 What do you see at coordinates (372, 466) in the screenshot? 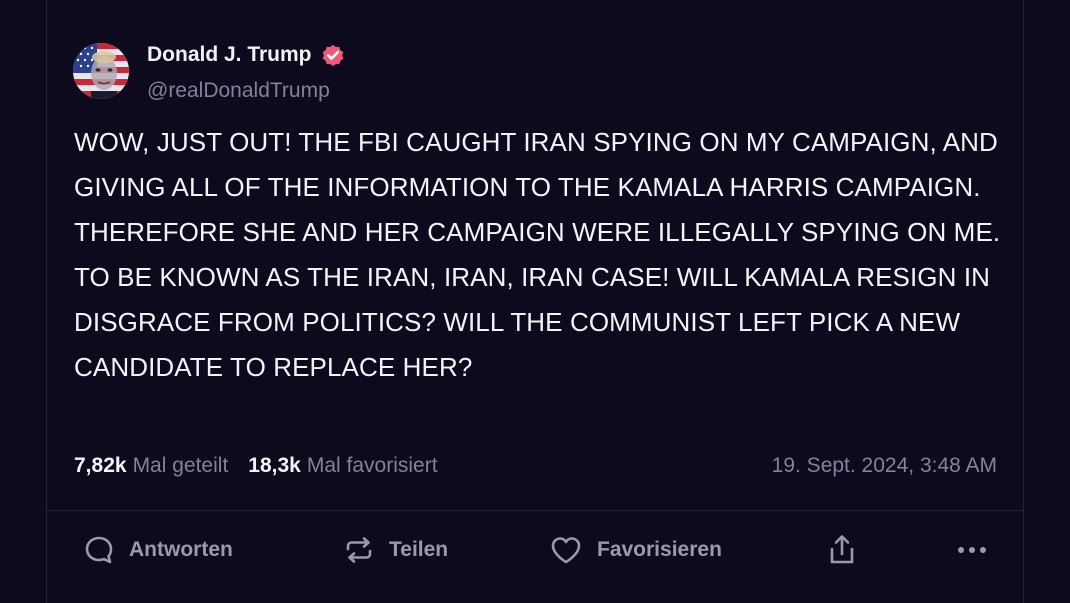
I see `favorites-label: Mal favorisiert` at bounding box center [372, 466].